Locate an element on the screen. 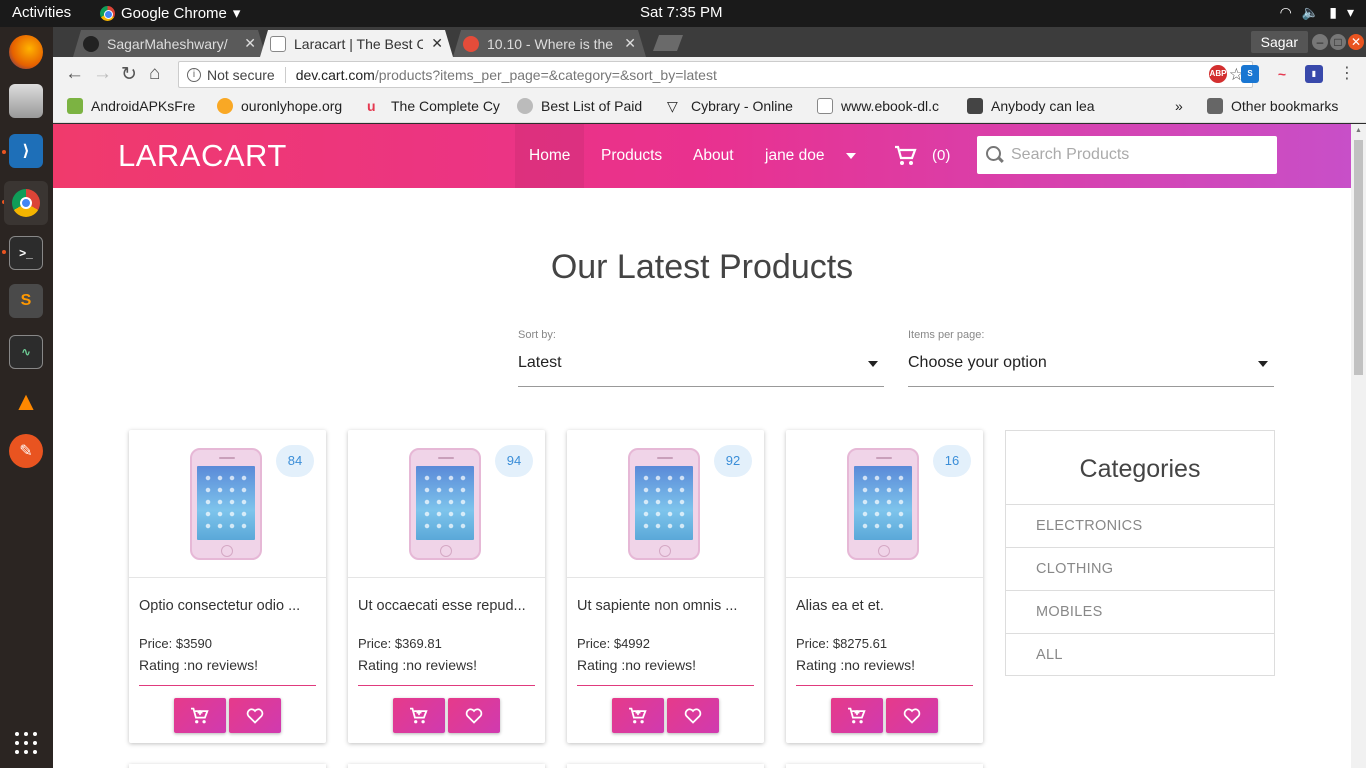  vscode-icon: ⟩ is located at coordinates (26, 151).